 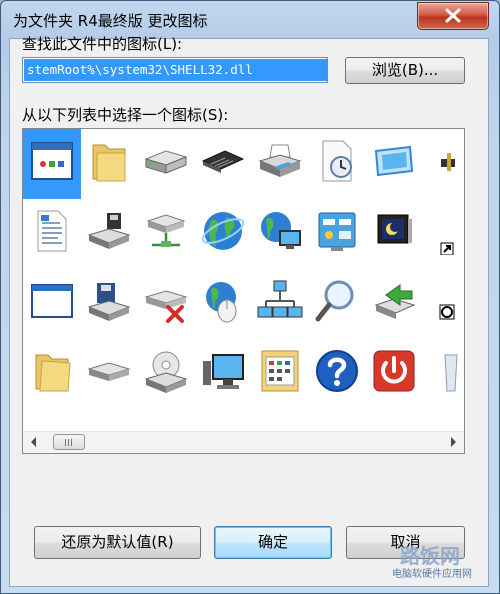 What do you see at coordinates (280, 371) in the screenshot?
I see `calendar-board-icon` at bounding box center [280, 371].